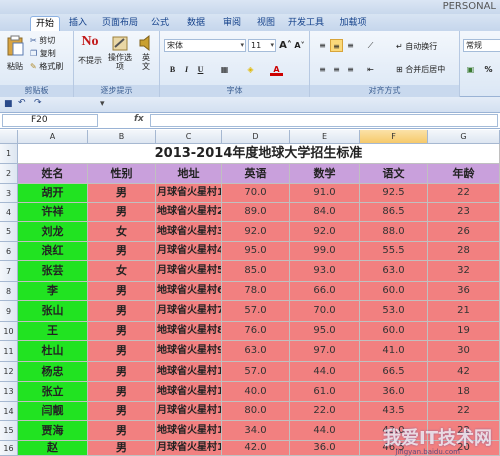 The width and height of the screenshot is (500, 456). What do you see at coordinates (8, 104) in the screenshot?
I see `save-icon: ■` at bounding box center [8, 104].